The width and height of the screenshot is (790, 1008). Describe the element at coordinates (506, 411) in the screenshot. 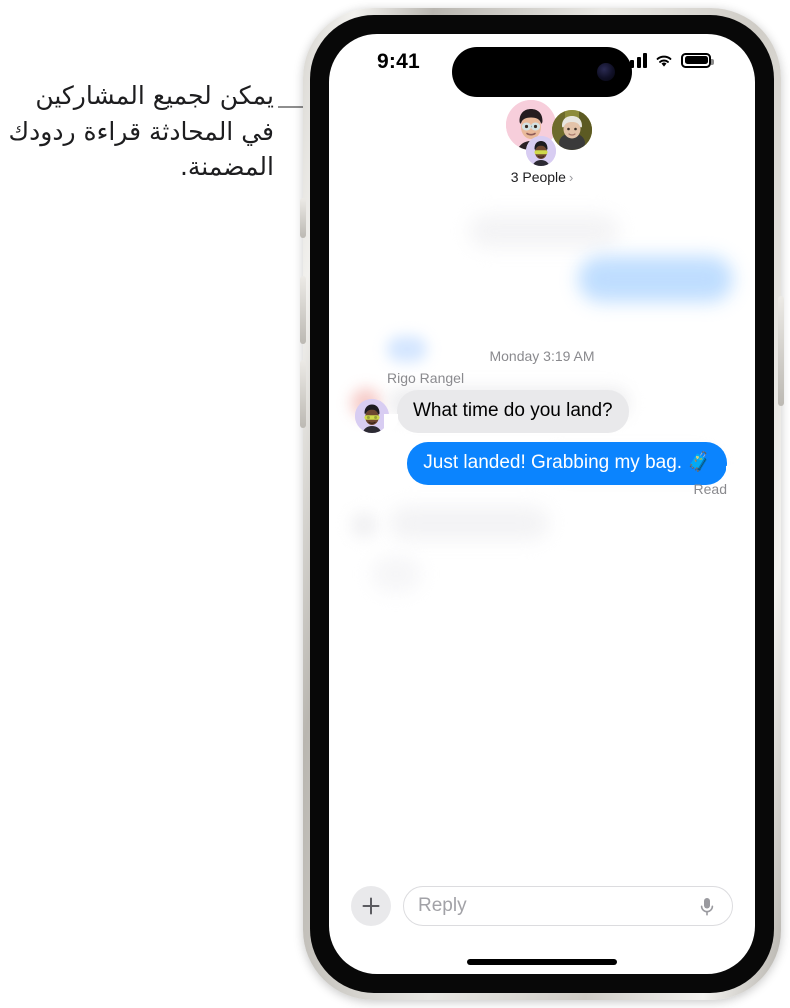

I see `incoming-message-bubble: What time do you land?` at that location.